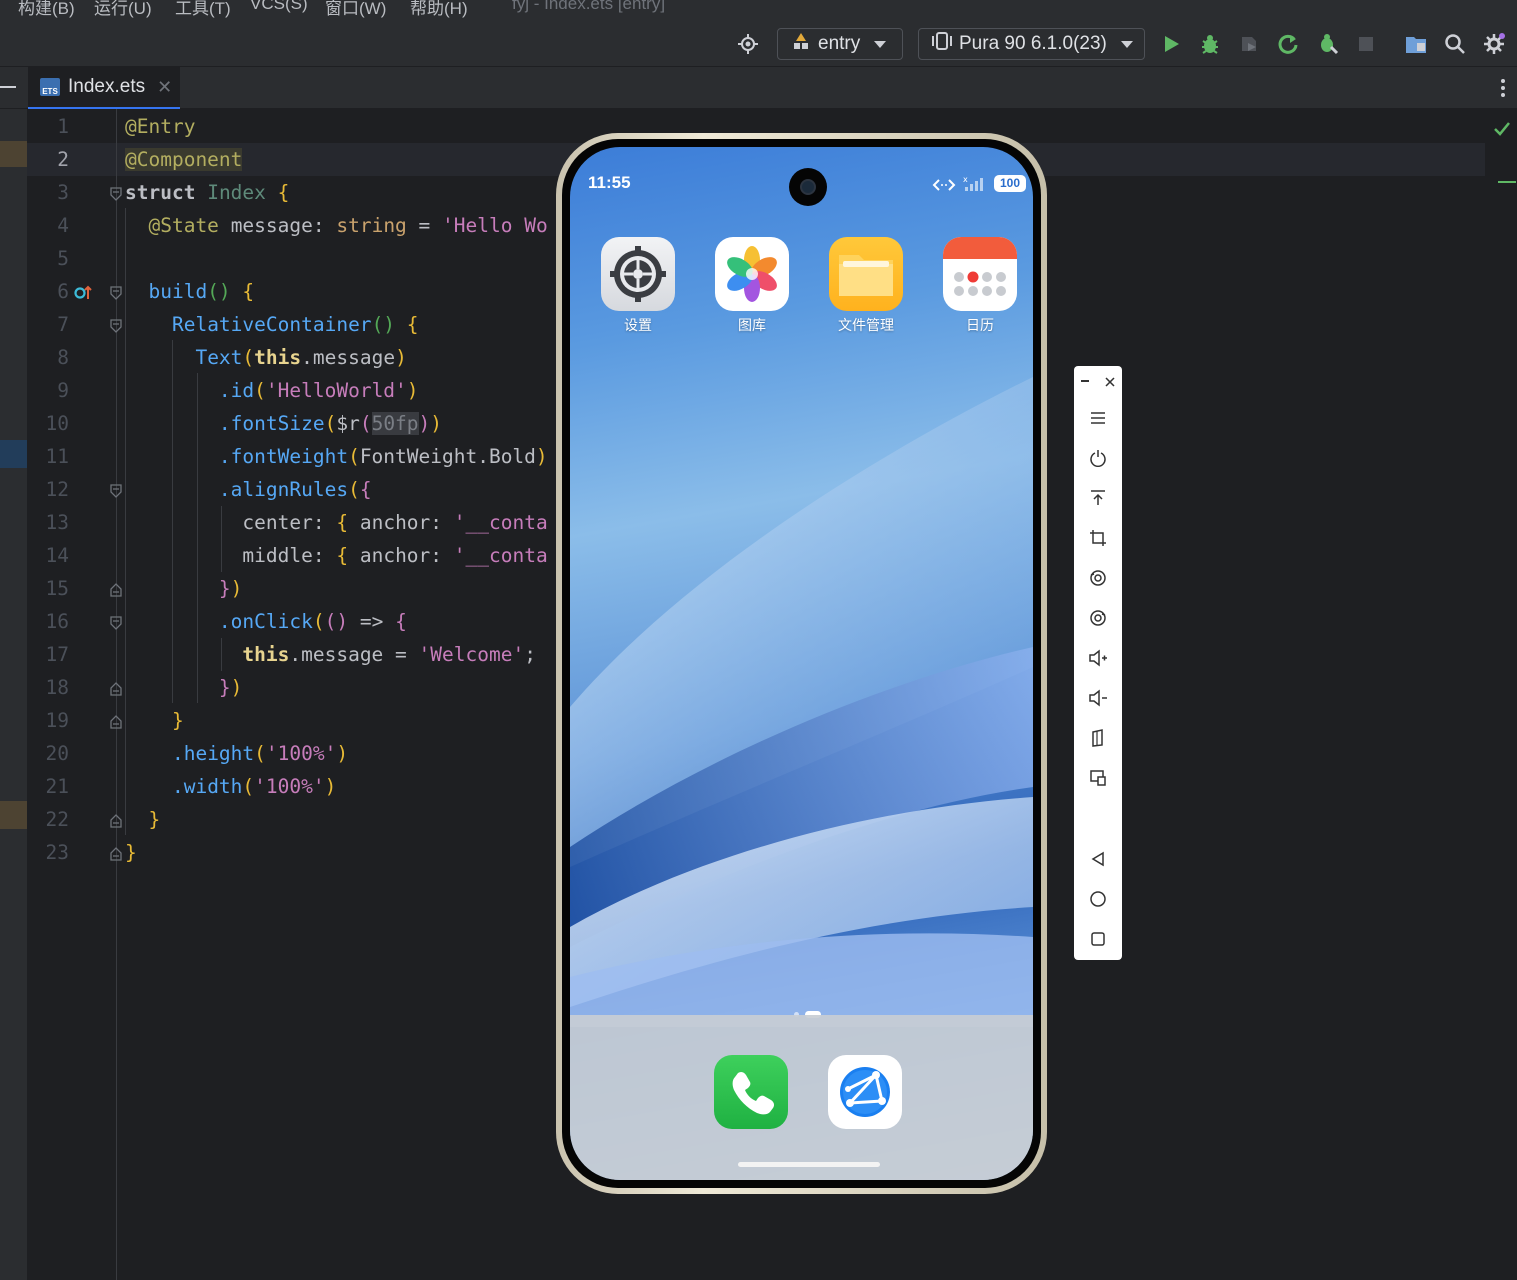 Image resolution: width=1517 pixels, height=1280 pixels. What do you see at coordinates (107, 86) in the screenshot?
I see `tab-label: Index.ets` at bounding box center [107, 86].